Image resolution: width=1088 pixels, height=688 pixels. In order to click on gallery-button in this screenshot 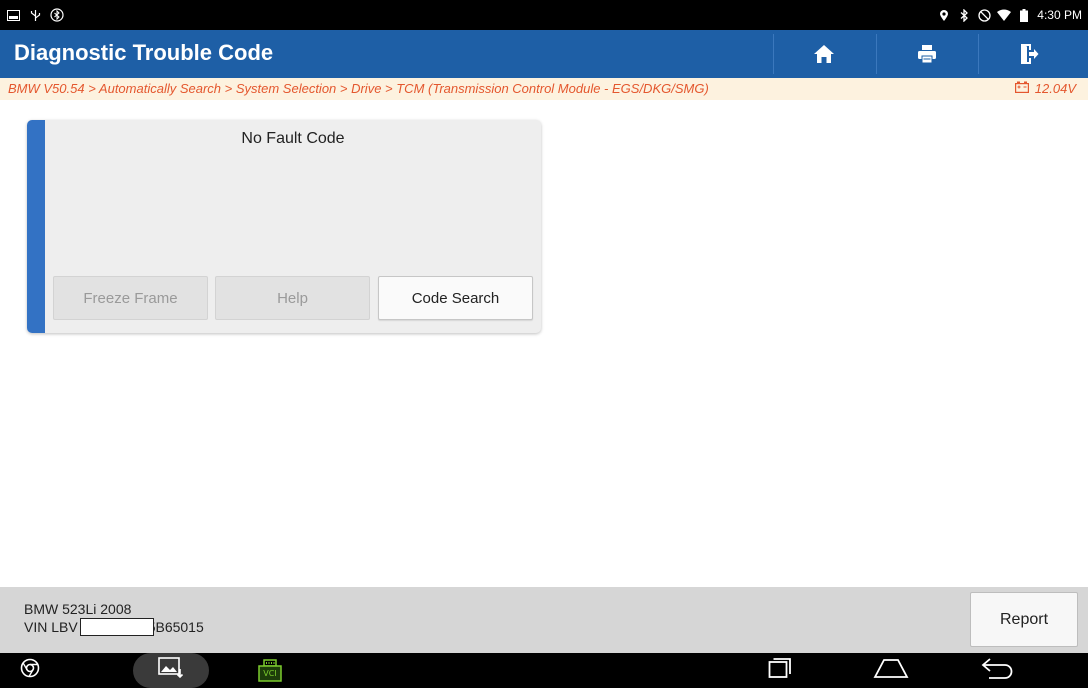, I will do `click(171, 670)`.